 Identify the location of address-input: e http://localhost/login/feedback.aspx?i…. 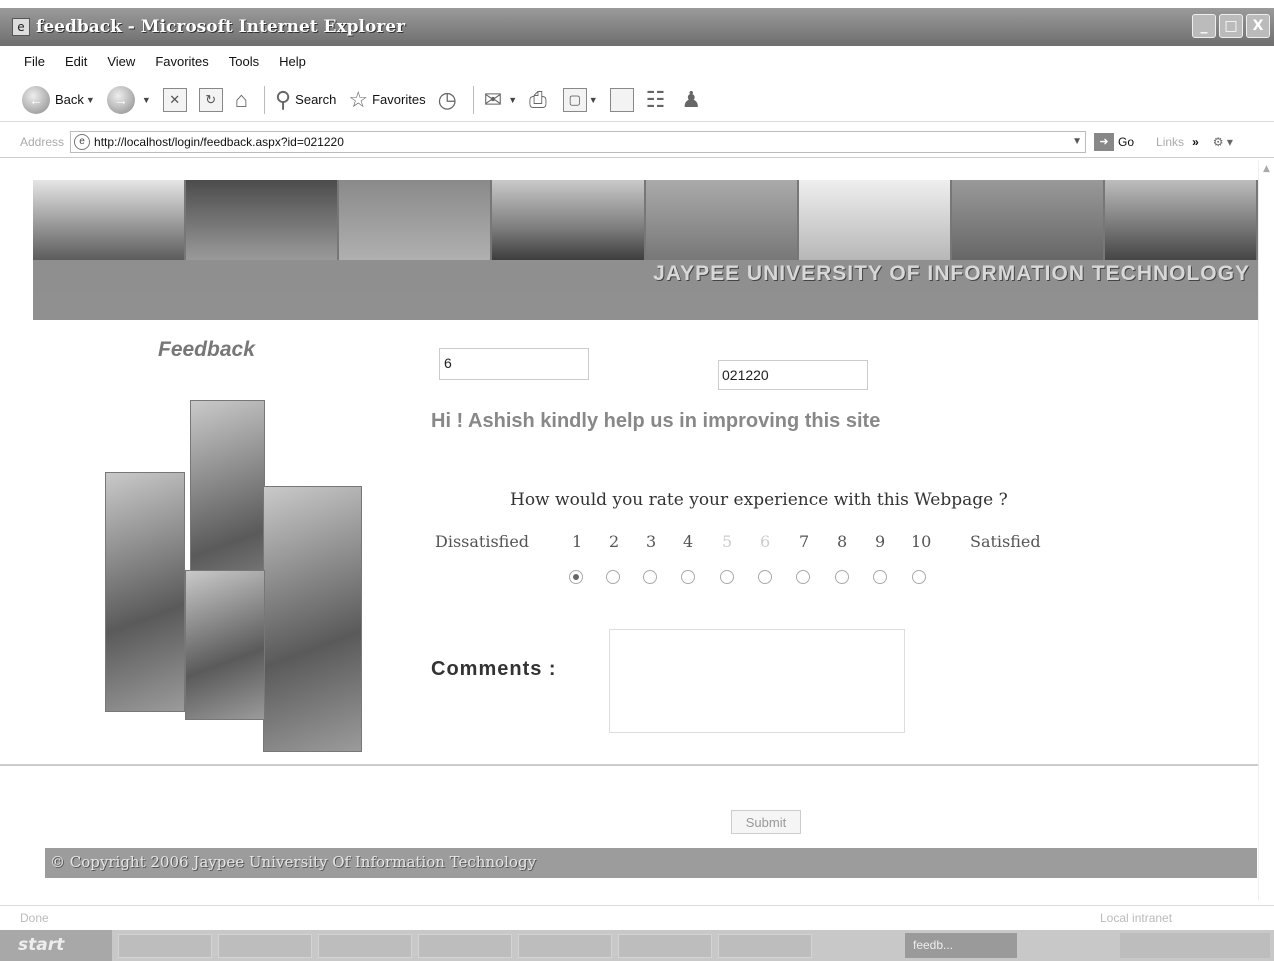
(578, 141).